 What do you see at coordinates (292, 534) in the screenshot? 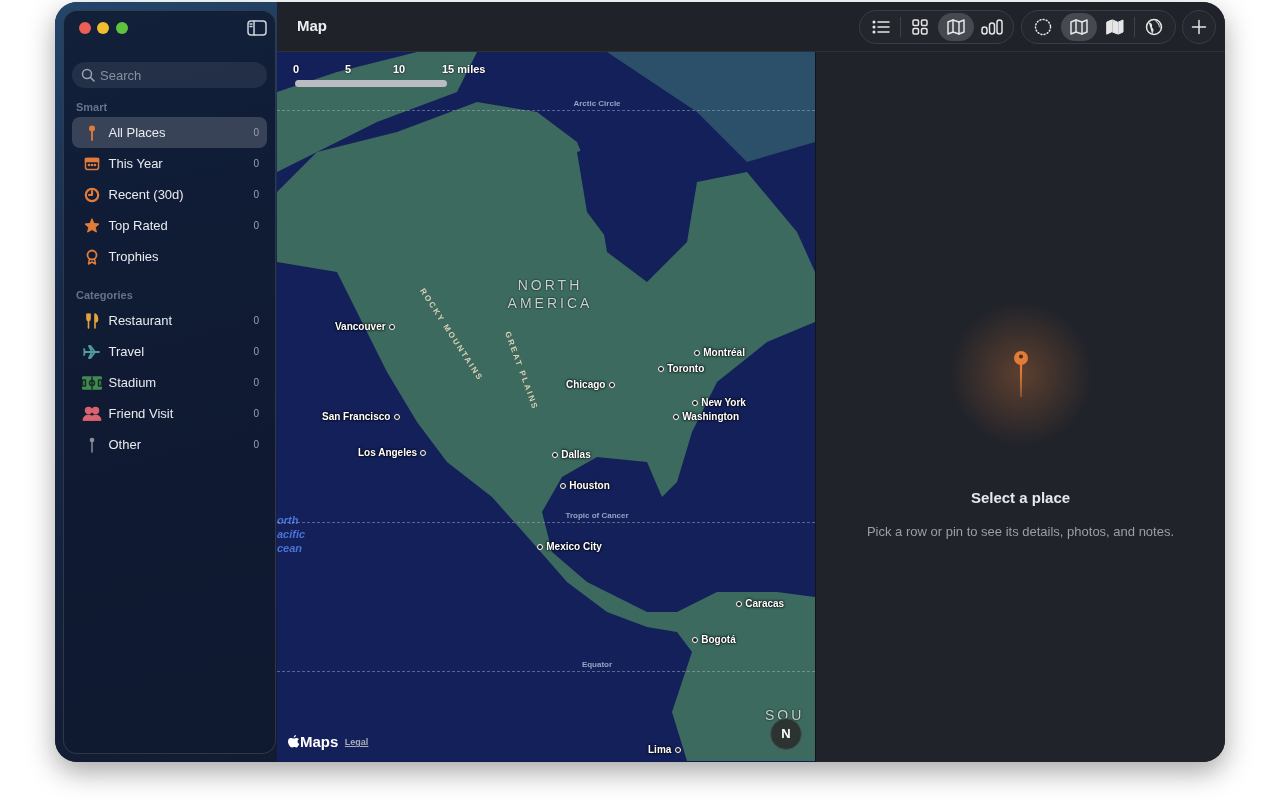
I see `ocean-label: orth acific cean` at bounding box center [292, 534].